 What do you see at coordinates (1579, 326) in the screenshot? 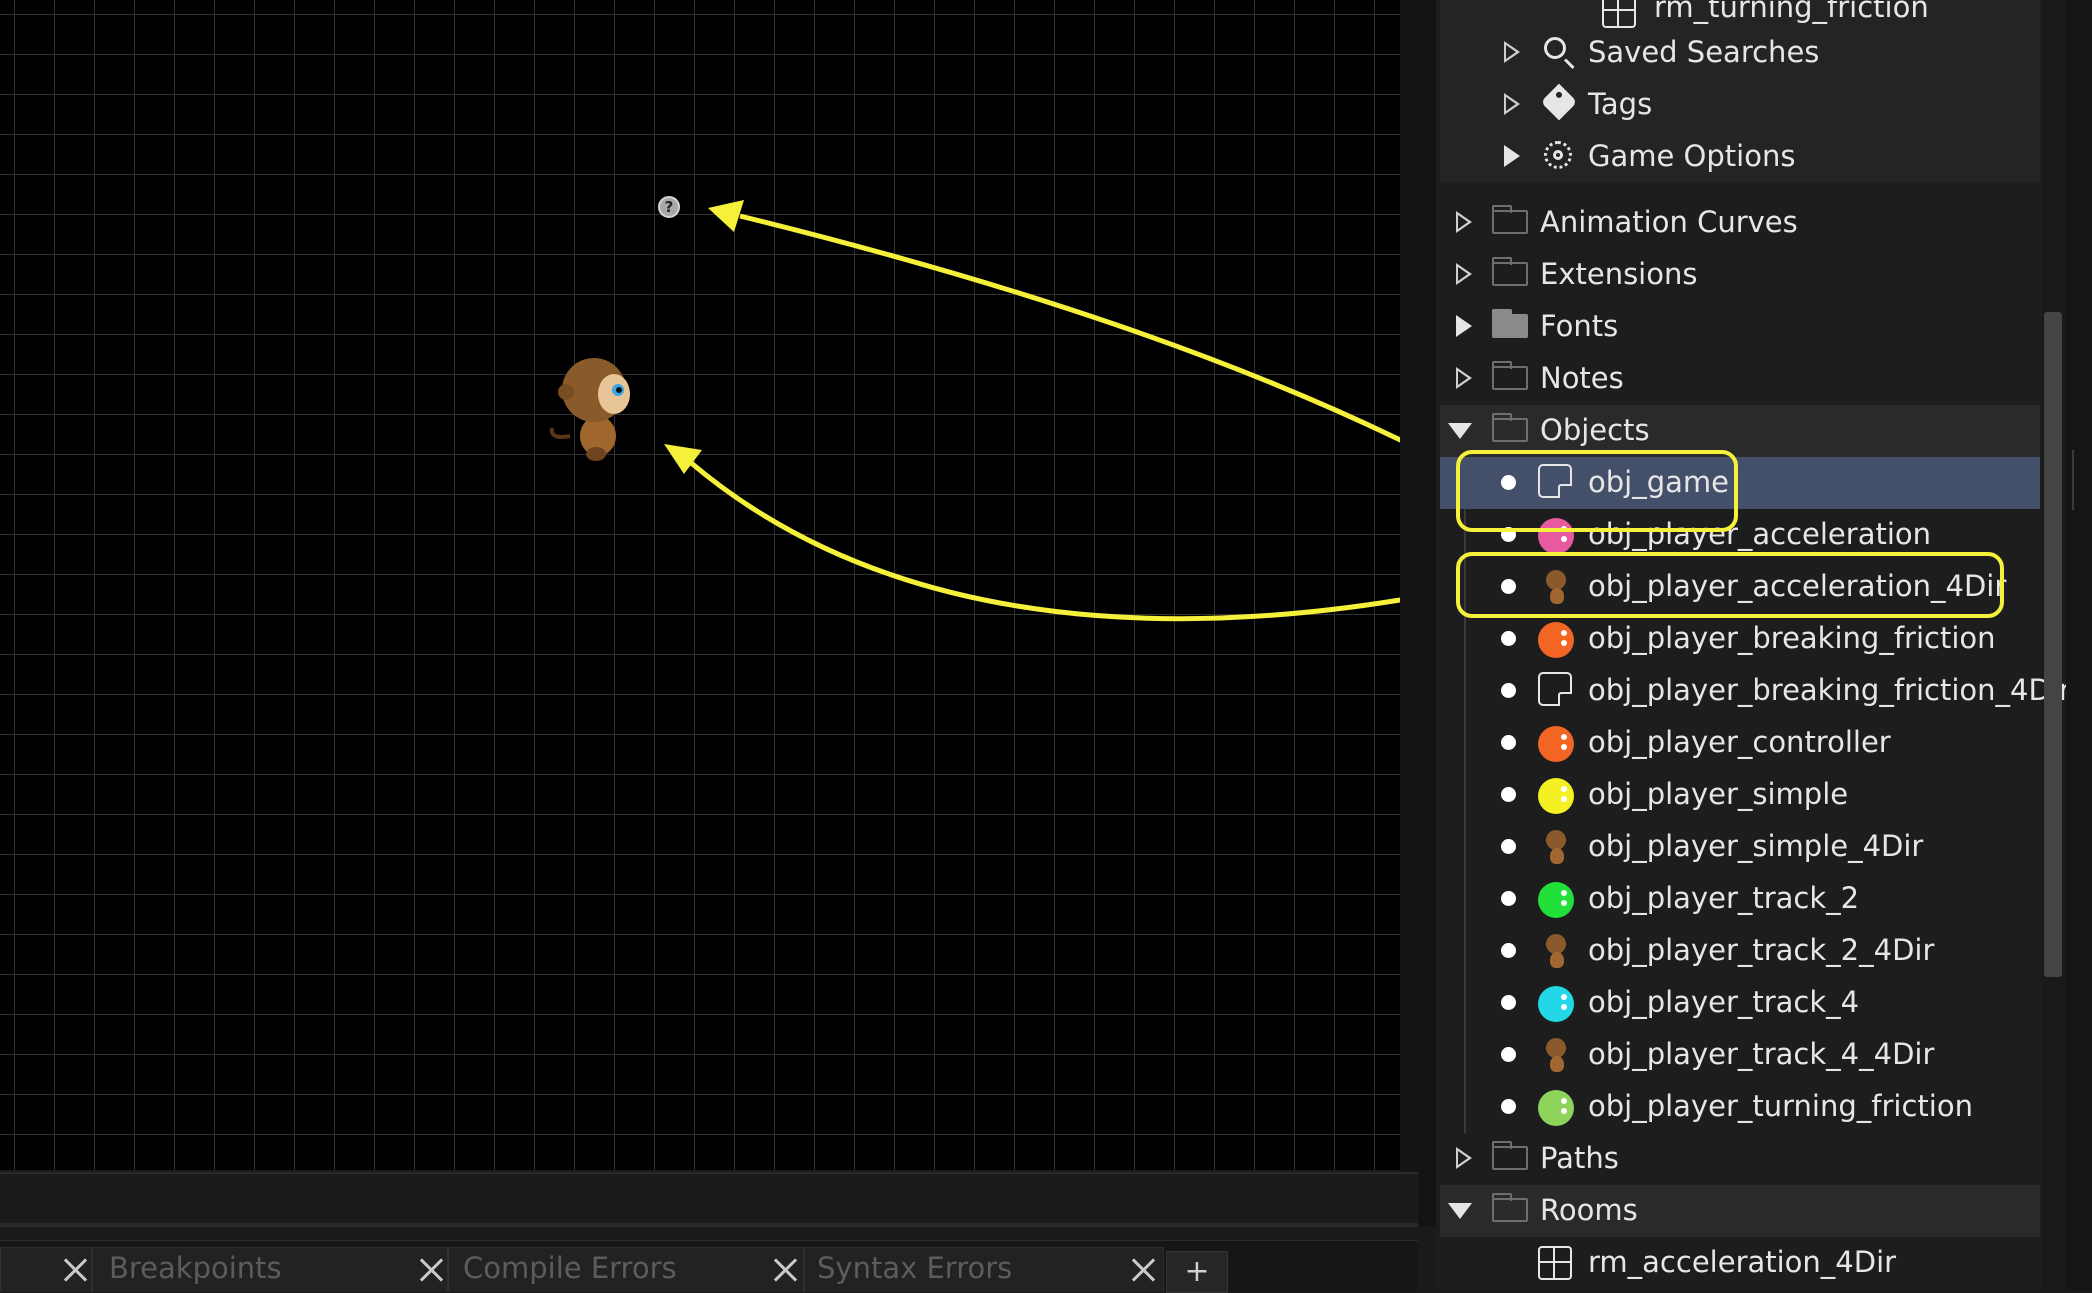
I see `asset-label: Fonts` at bounding box center [1579, 326].